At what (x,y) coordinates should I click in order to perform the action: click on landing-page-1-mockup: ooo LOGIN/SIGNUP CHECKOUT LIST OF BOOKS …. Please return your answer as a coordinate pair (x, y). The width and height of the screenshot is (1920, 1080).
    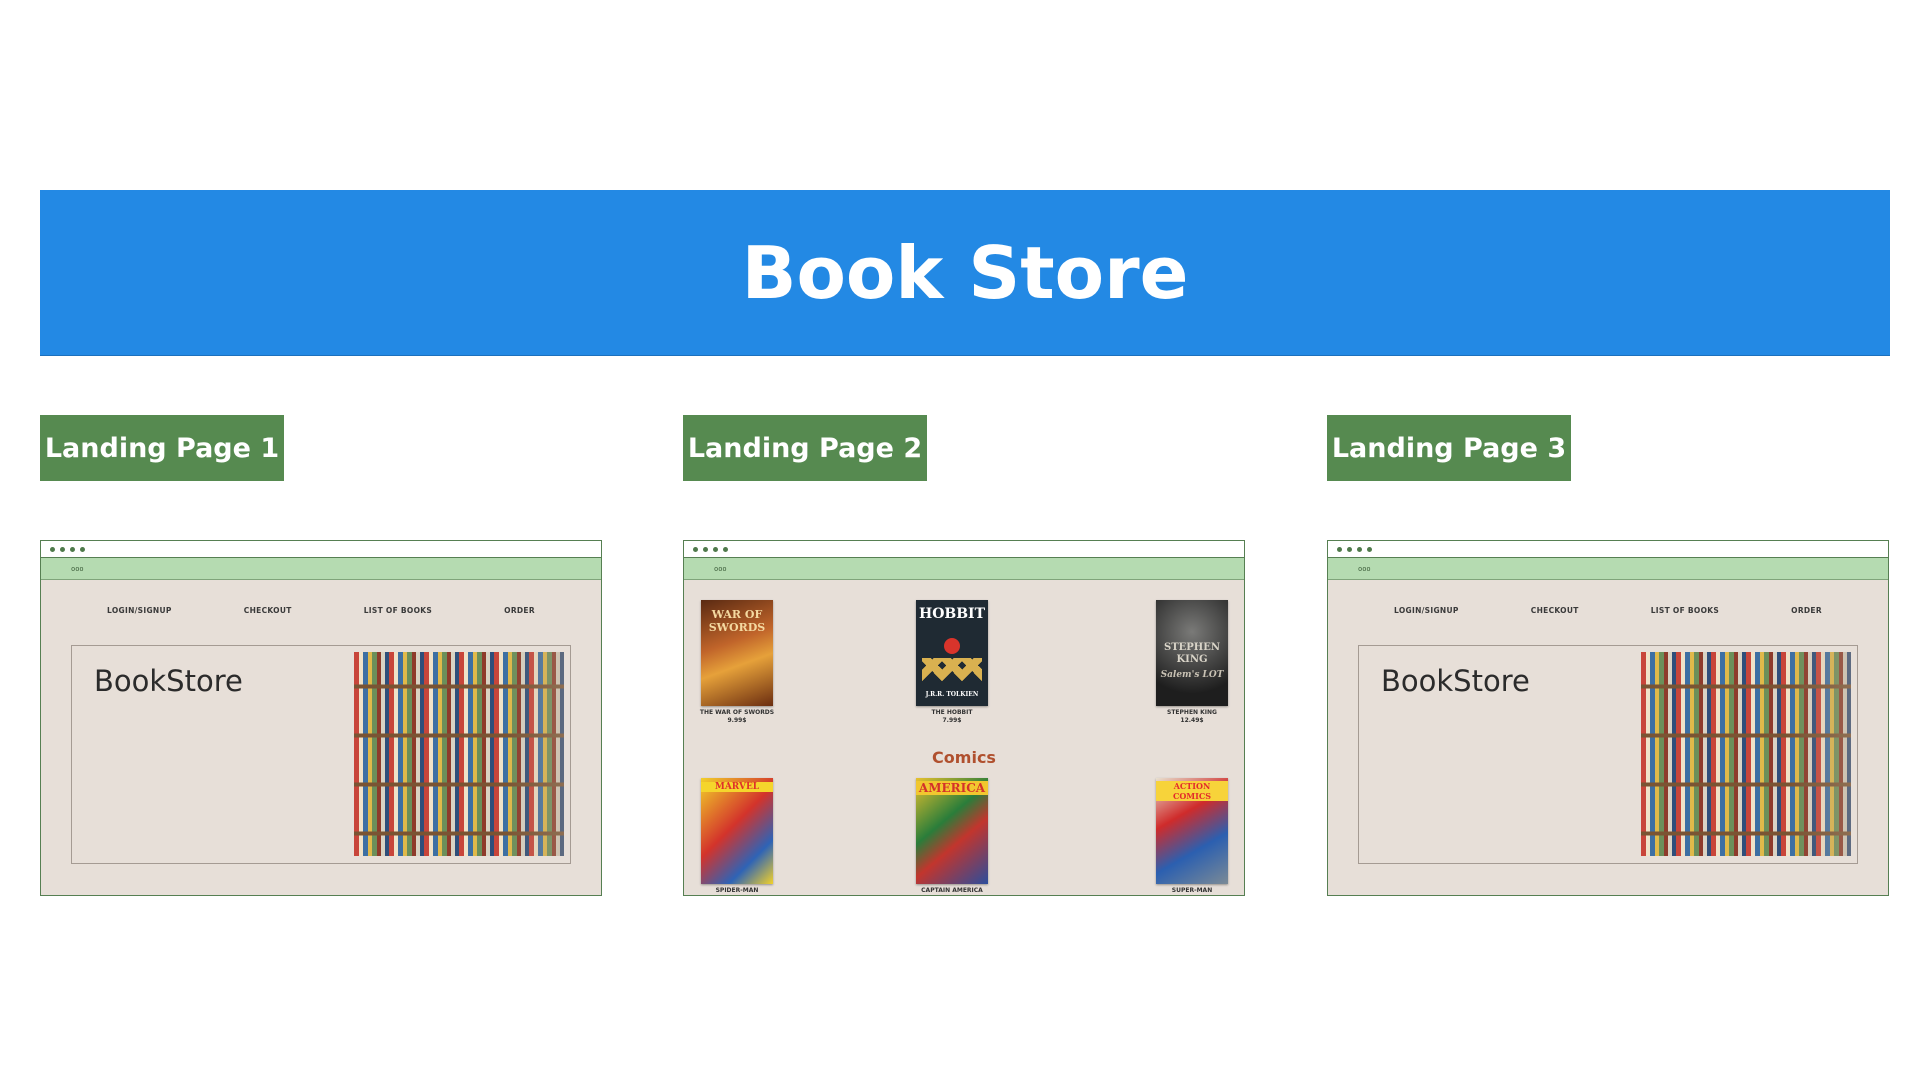
    Looking at the image, I should click on (321, 718).